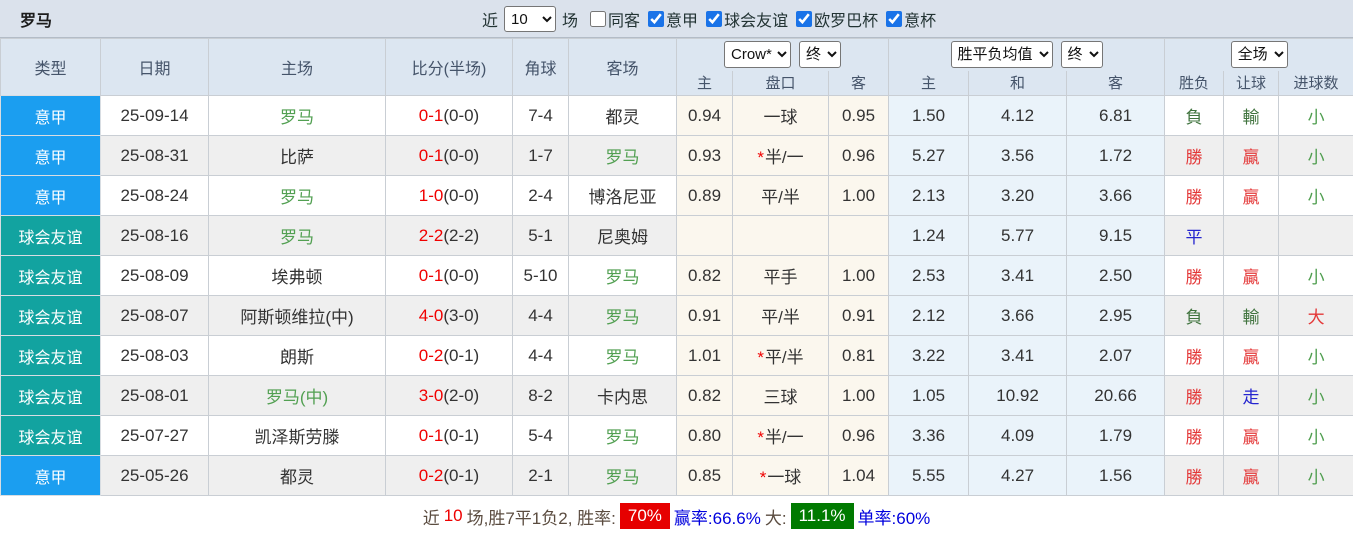 The width and height of the screenshot is (1353, 547). What do you see at coordinates (743, 19) in the screenshot?
I see `league-filter-球会友谊: 球会友谊` at bounding box center [743, 19].